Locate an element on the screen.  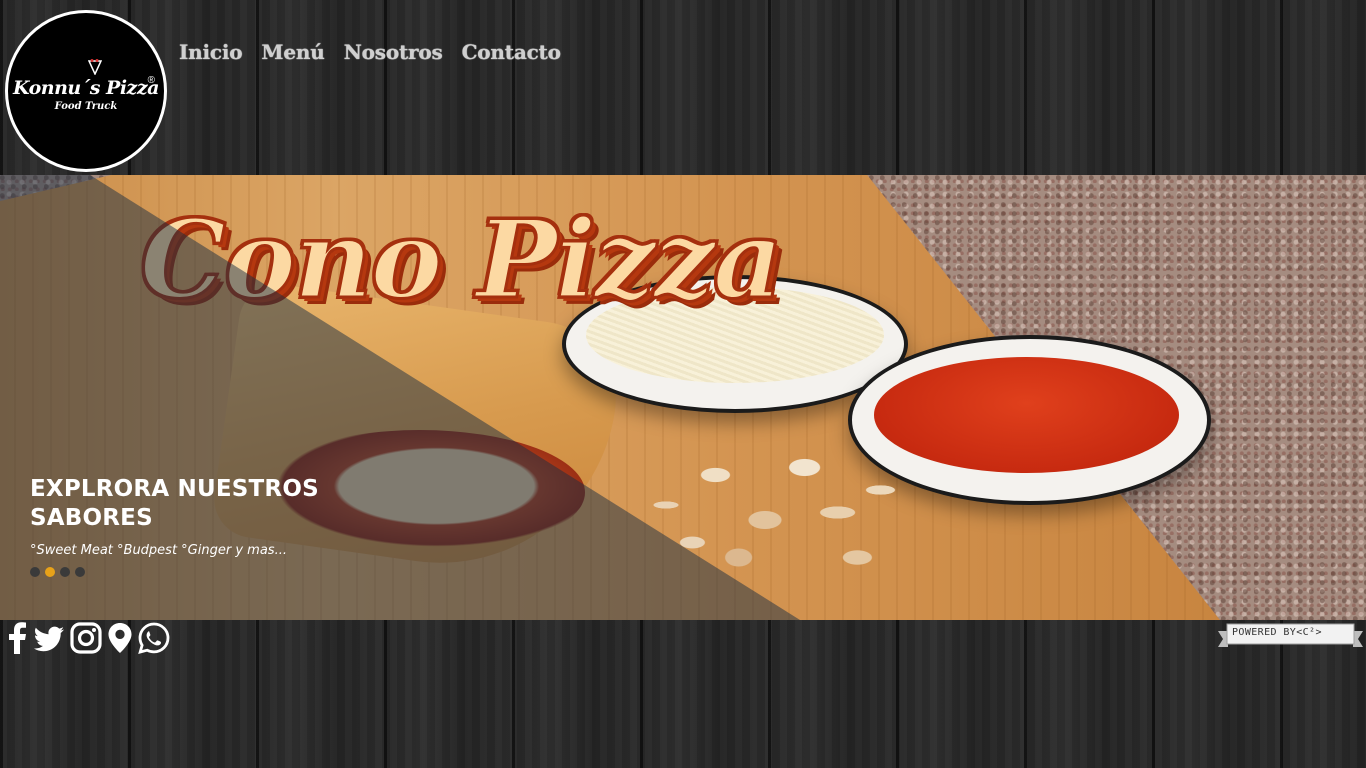
slide-title: EXPLRORA NUESTROS SABORES is located at coordinates (174, 503).